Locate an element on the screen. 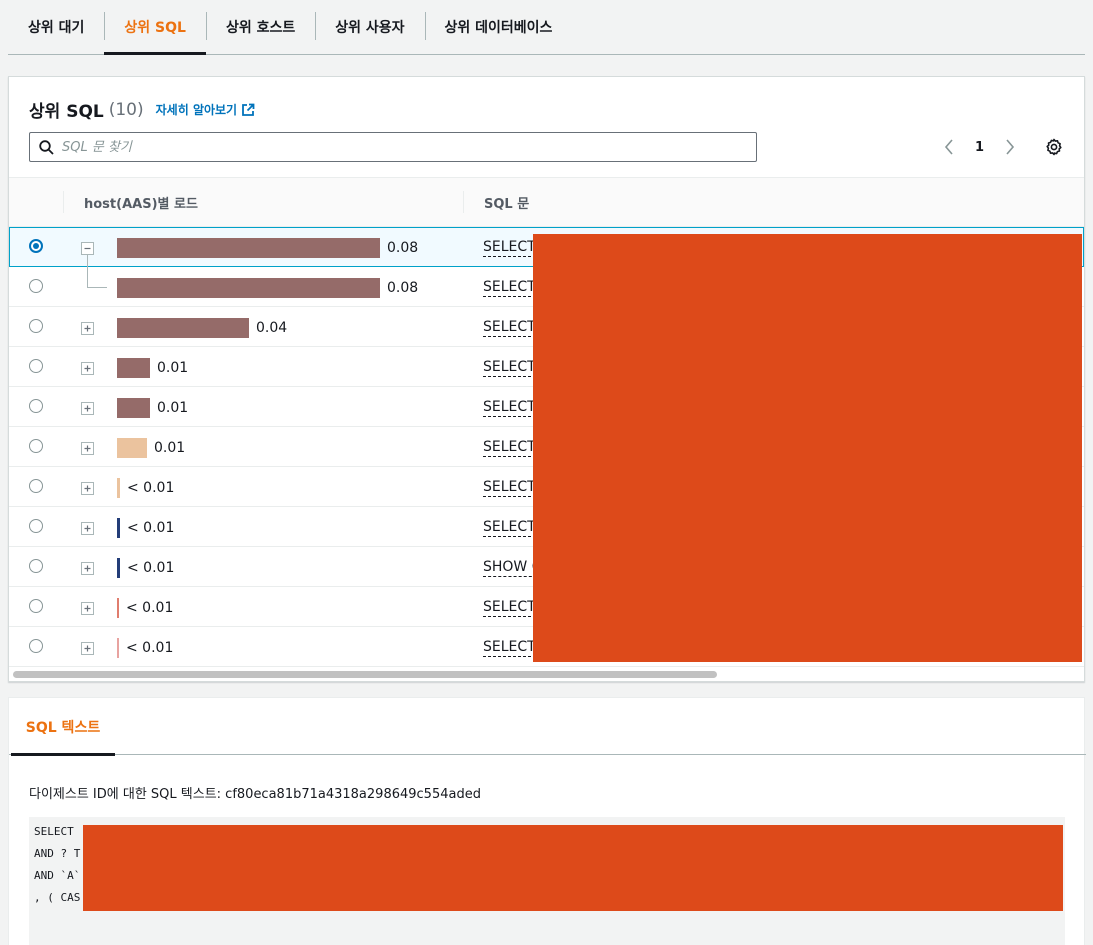 This screenshot has width=1093, height=945. top-tab-bar: 상위 대기 상위 SQL 상위 호스트 상위 사용자 상위 데이터베이스 is located at coordinates (546, 27).